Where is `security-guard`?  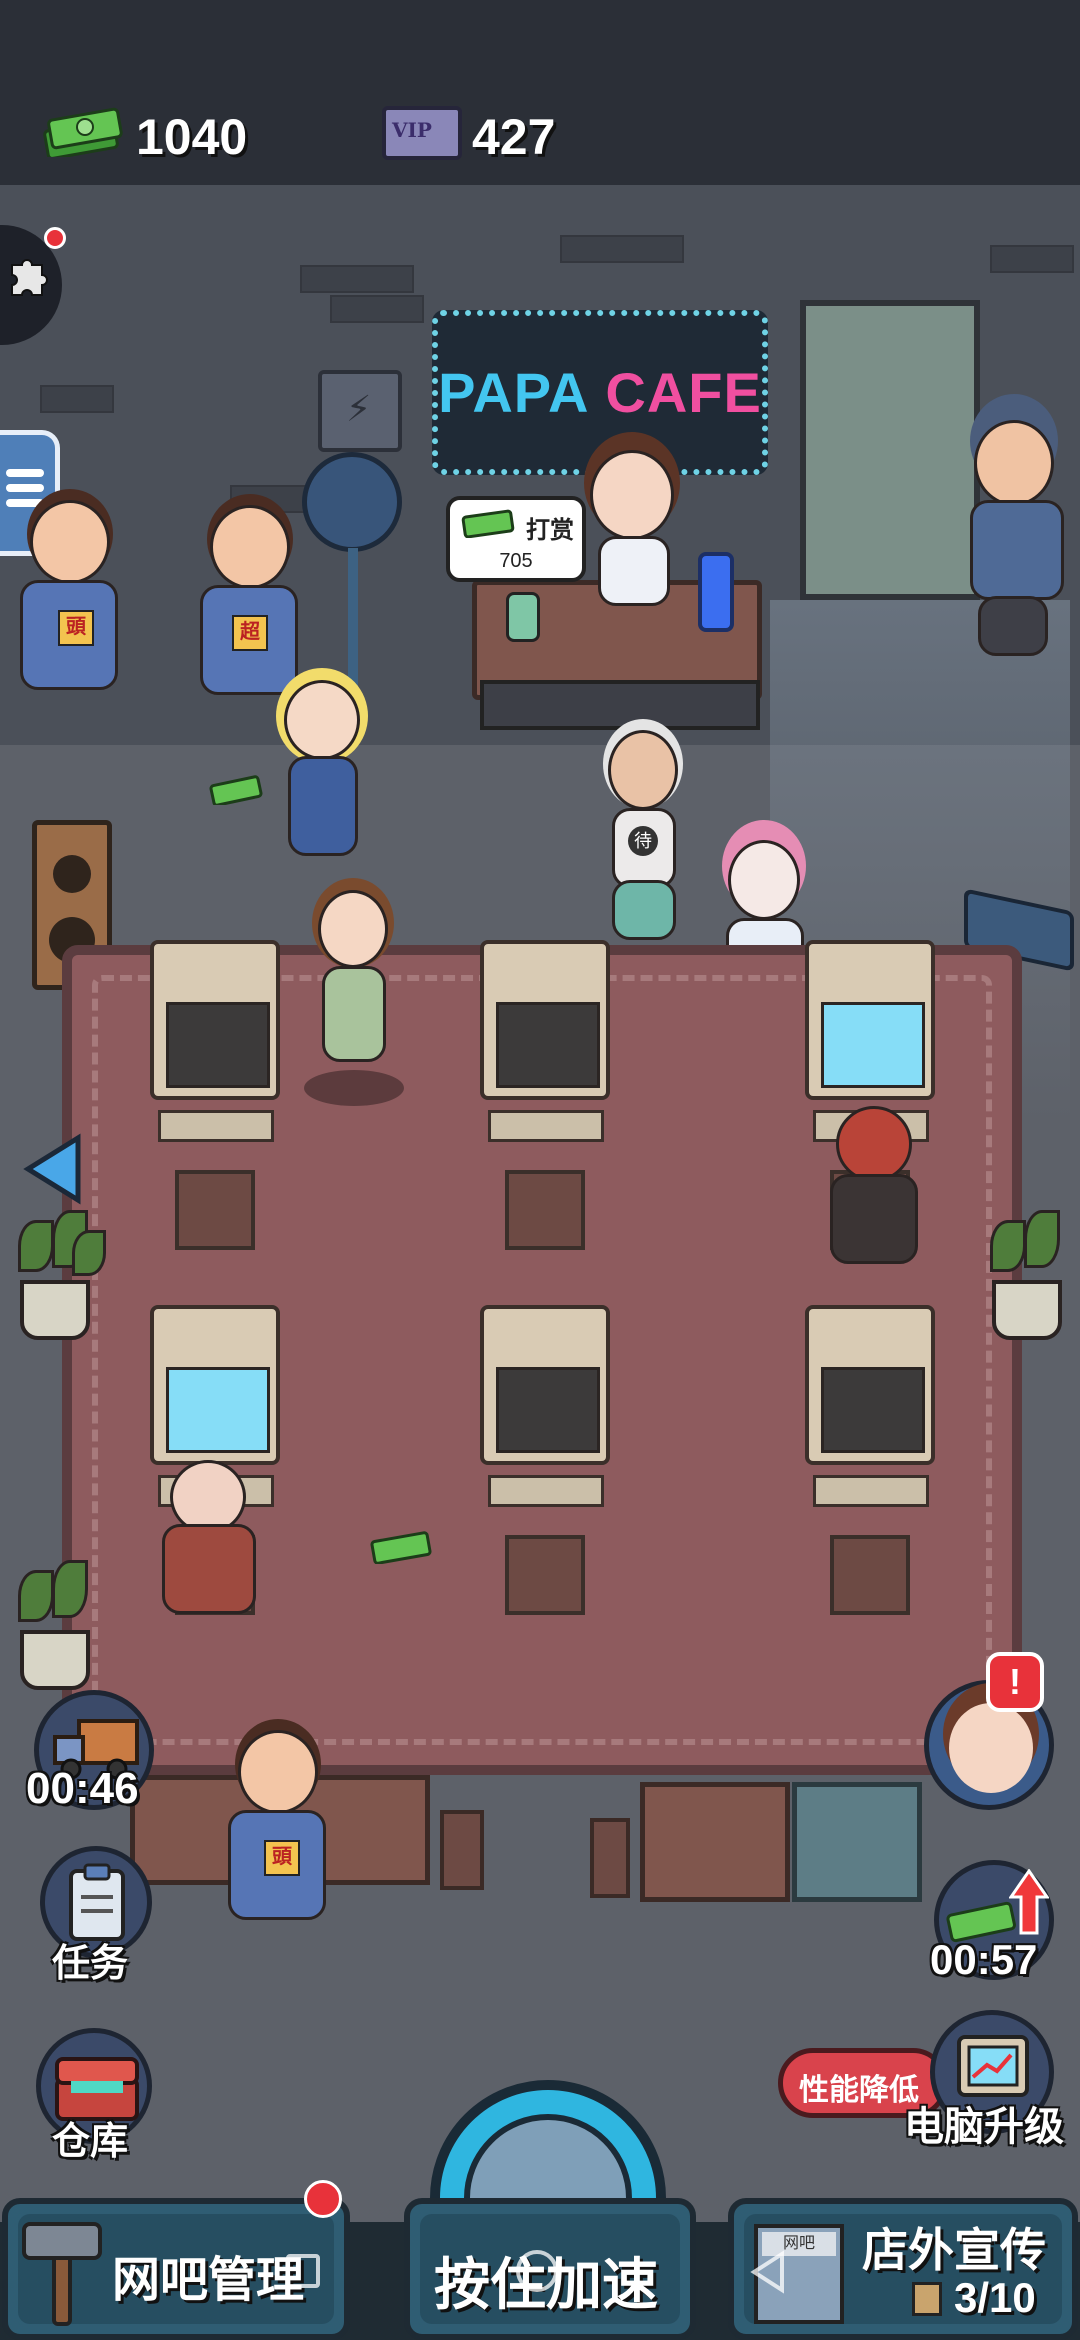 security-guard is located at coordinates (1020, 535).